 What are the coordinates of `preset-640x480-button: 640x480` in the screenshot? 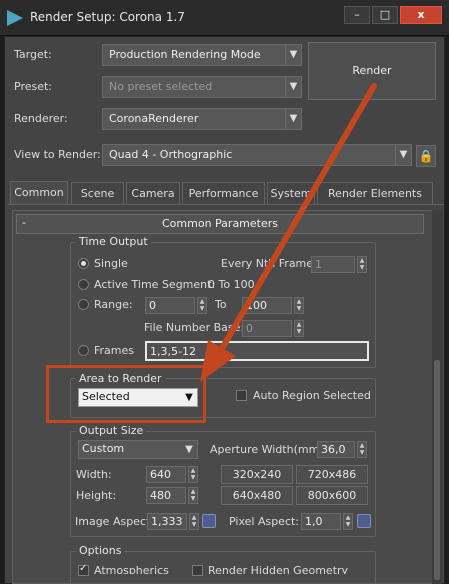 It's located at (257, 495).